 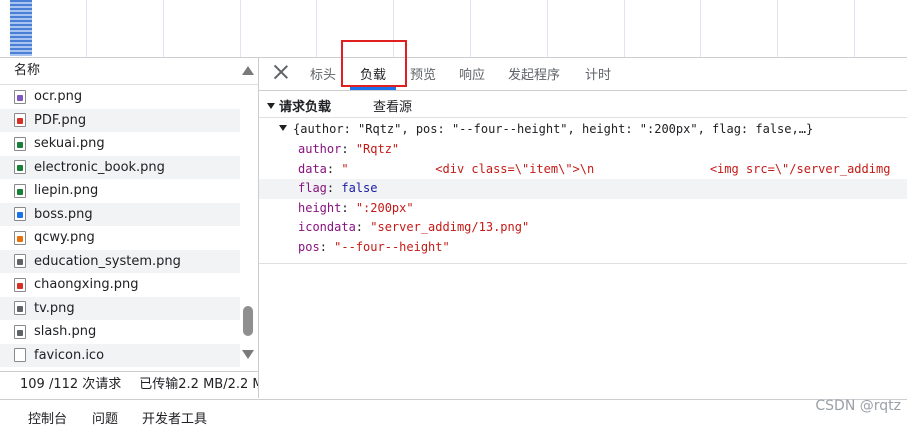 I want to click on request-row: sekuai.png, so click(x=120, y=144).